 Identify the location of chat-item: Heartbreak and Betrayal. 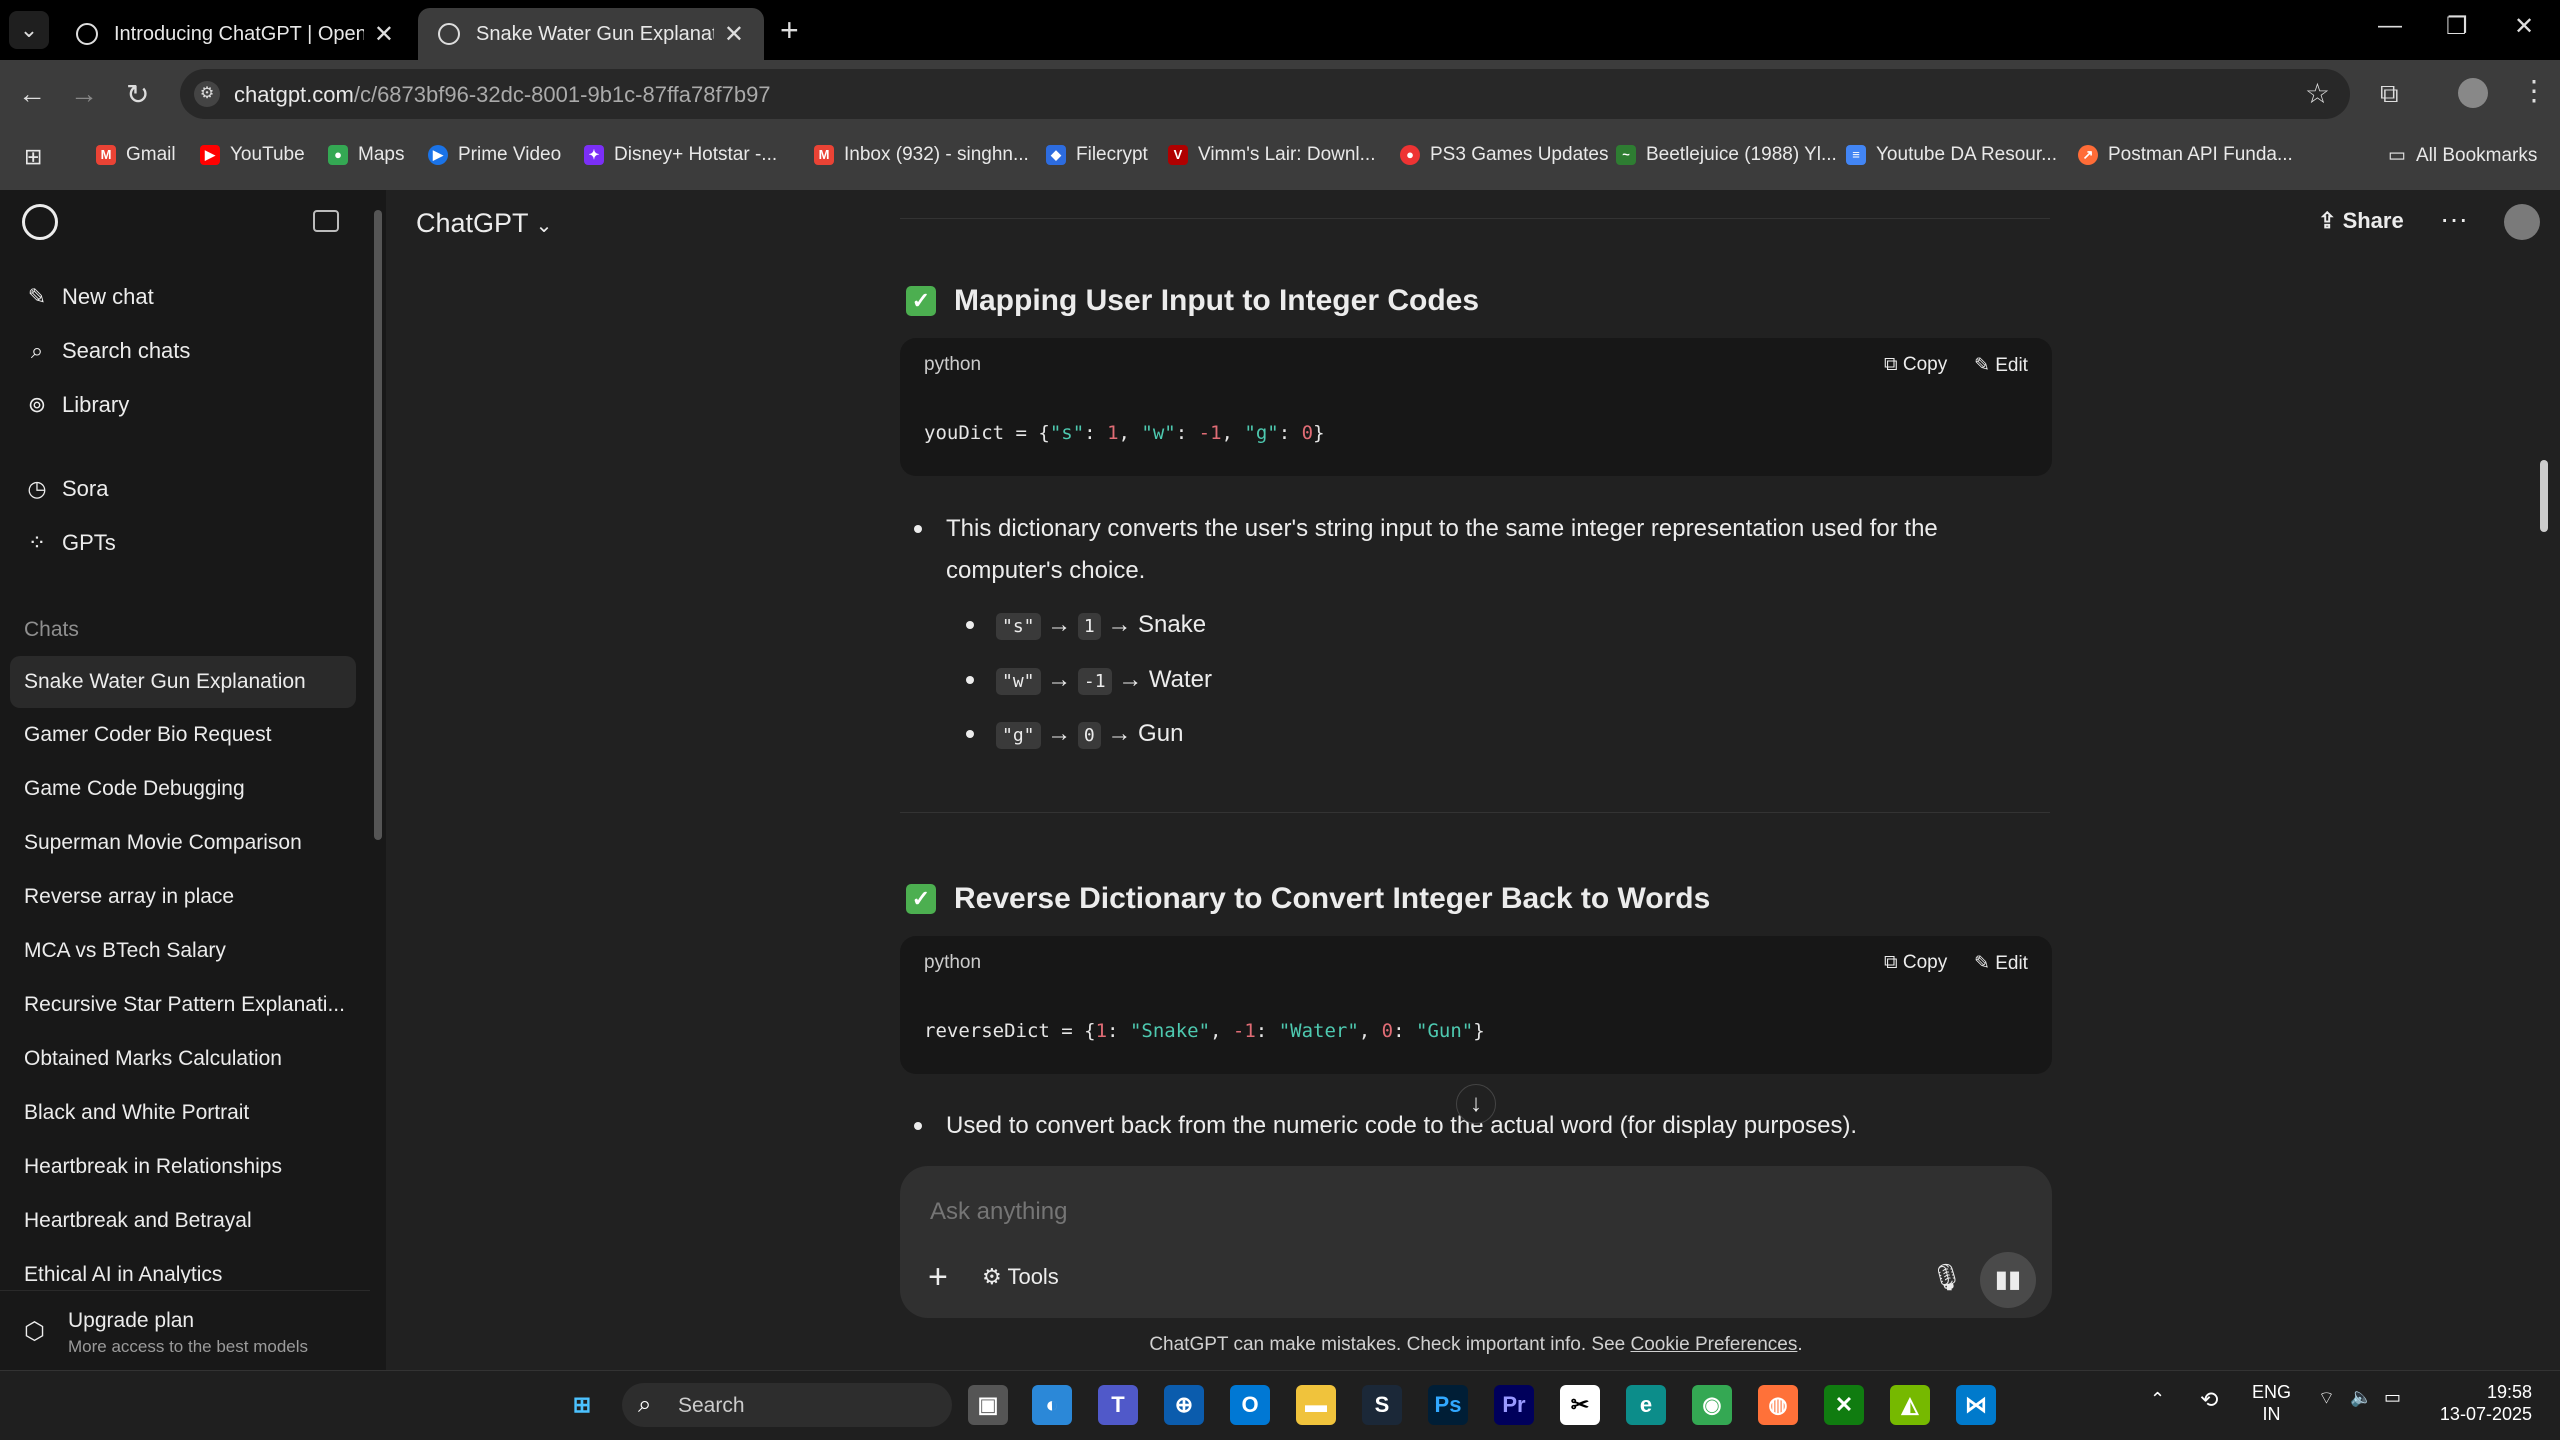
(184, 1221).